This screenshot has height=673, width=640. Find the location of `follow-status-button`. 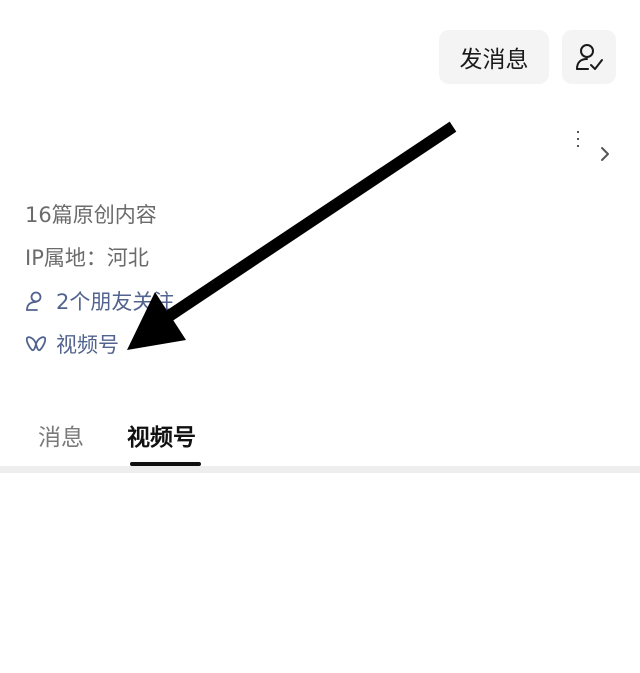

follow-status-button is located at coordinates (589, 57).